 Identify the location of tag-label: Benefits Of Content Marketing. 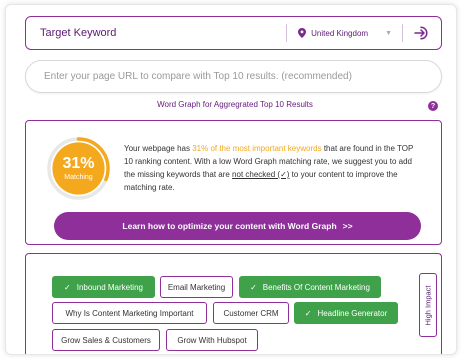
(316, 287).